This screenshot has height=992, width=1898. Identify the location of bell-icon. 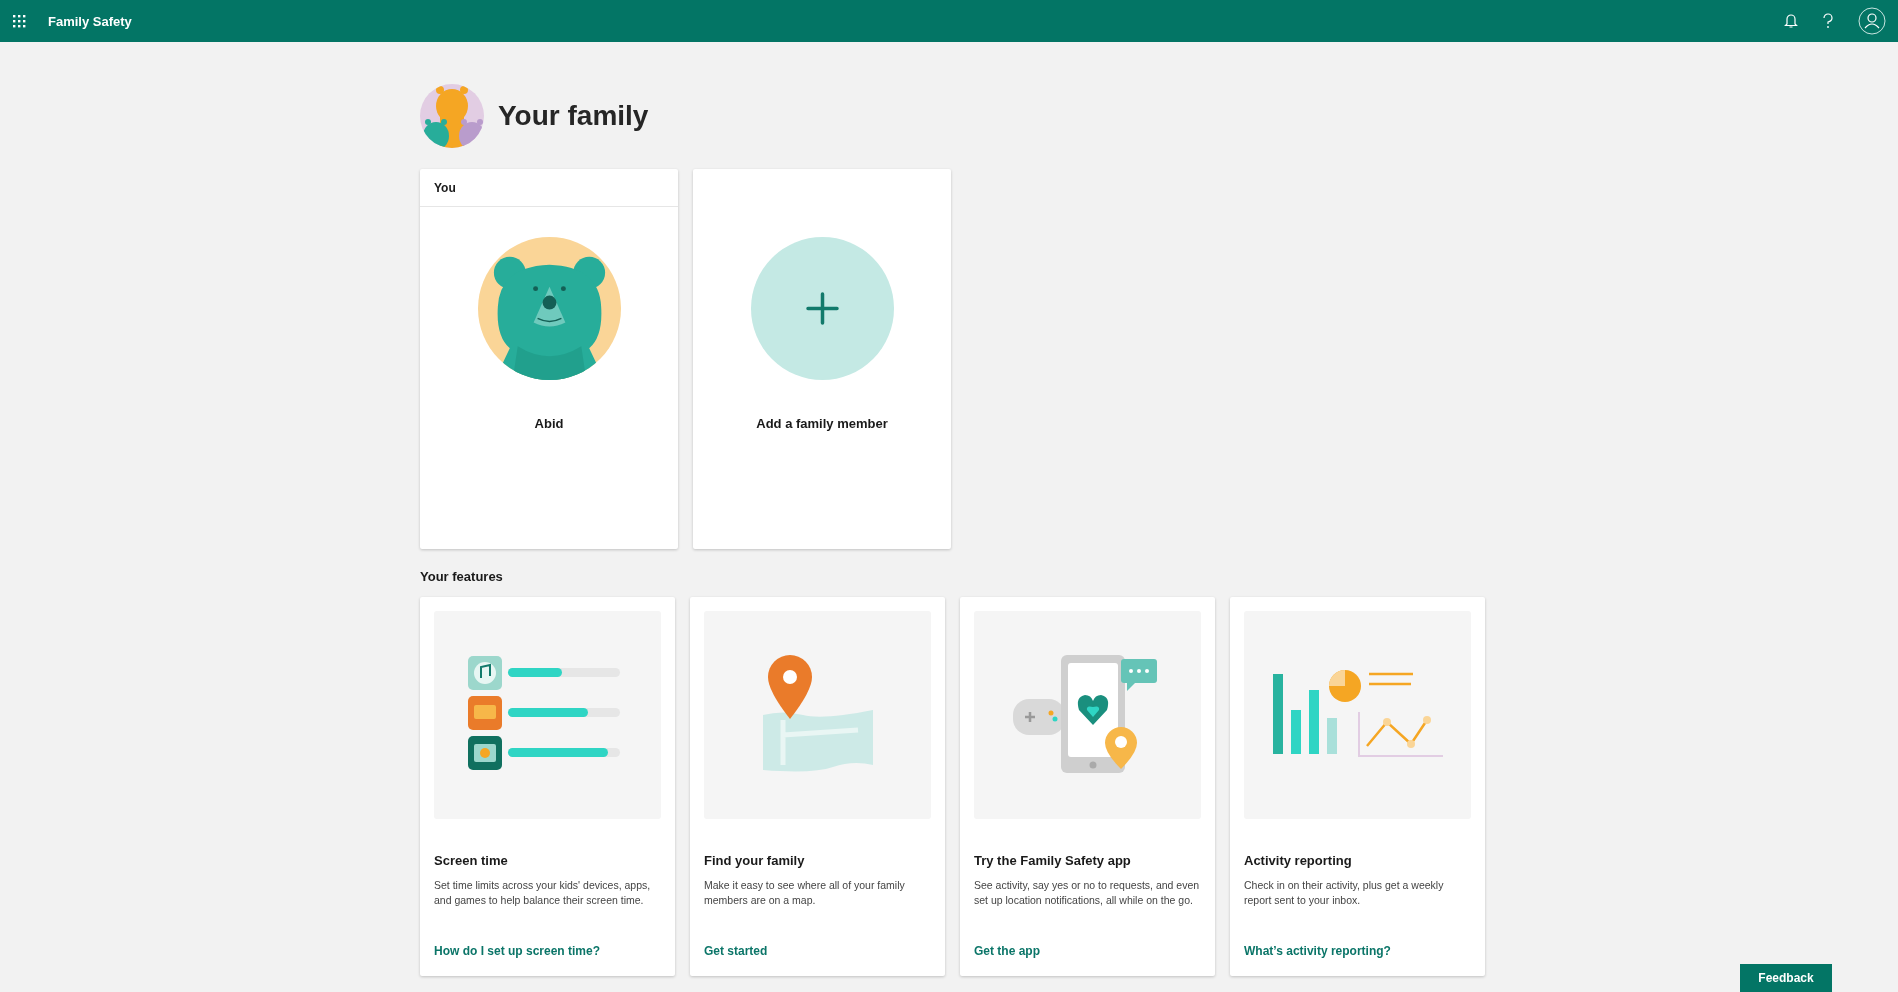
(1791, 21).